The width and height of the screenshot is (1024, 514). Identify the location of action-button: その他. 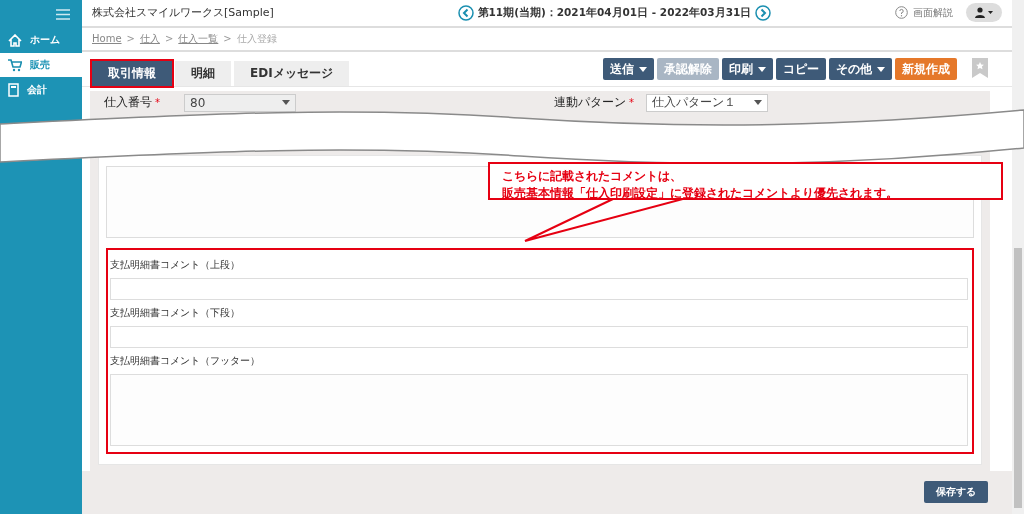
(860, 69).